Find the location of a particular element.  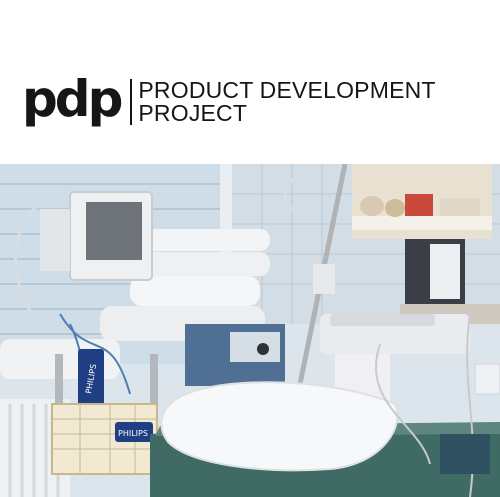

logo-divider is located at coordinates (131, 102).